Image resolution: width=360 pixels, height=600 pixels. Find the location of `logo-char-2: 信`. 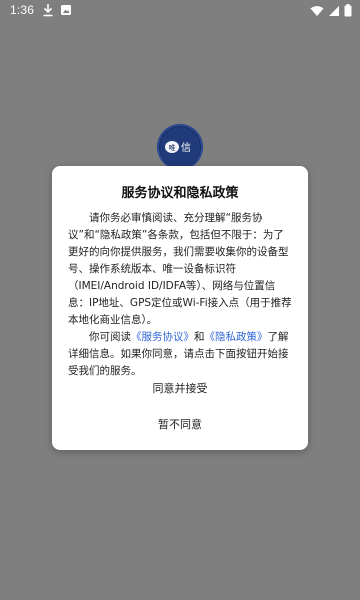

logo-char-2: 信 is located at coordinates (186, 148).